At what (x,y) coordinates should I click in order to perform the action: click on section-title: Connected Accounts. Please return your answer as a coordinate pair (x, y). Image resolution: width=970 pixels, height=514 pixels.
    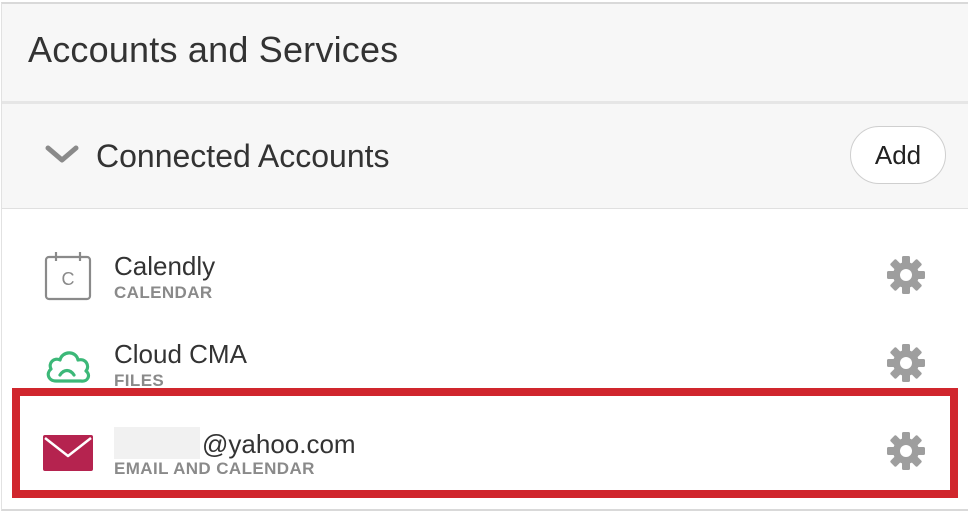
    Looking at the image, I should click on (243, 156).